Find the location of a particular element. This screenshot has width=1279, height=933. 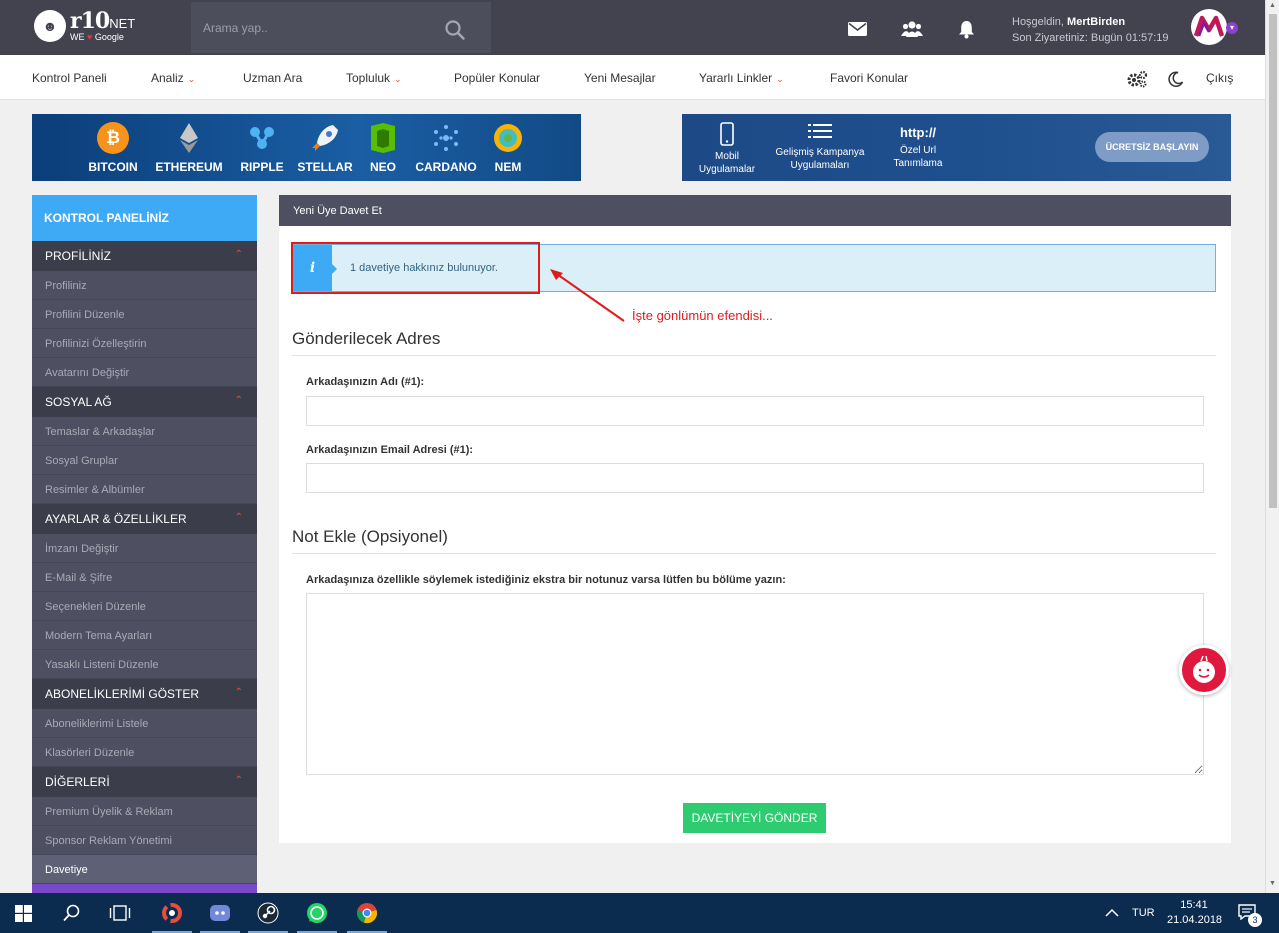

taskbar-discord is located at coordinates (220, 913).